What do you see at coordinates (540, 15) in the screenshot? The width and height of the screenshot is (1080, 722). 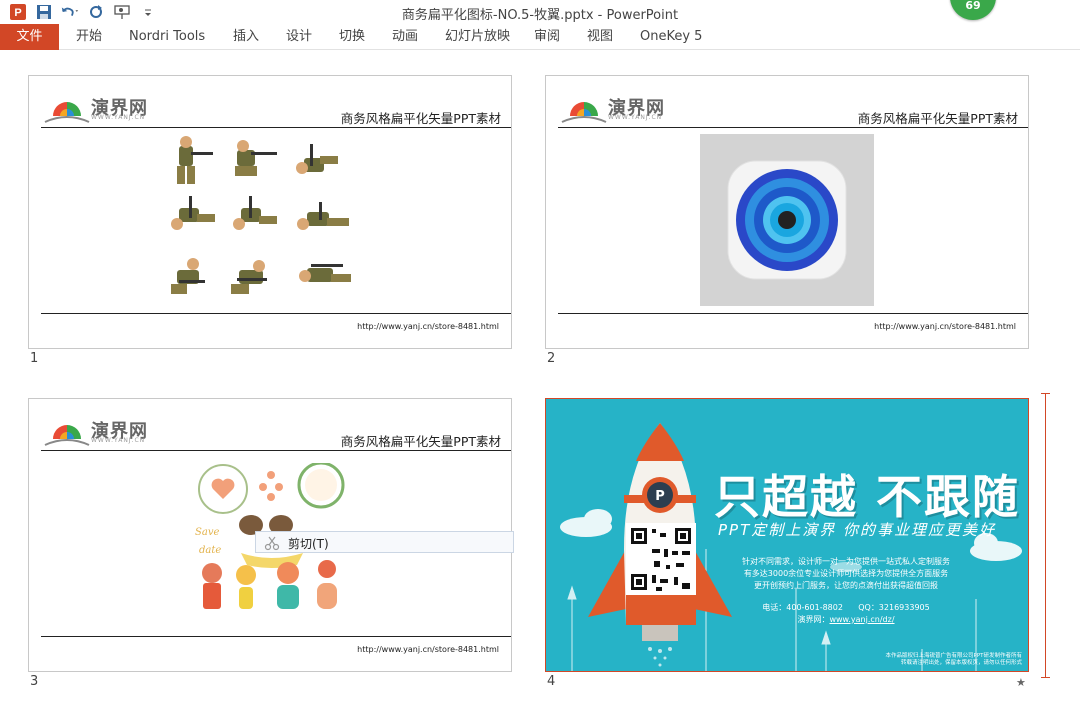 I see `window-title: 商务扁平化图标-NO.5-牧翼.pptx - PowerPoint` at bounding box center [540, 15].